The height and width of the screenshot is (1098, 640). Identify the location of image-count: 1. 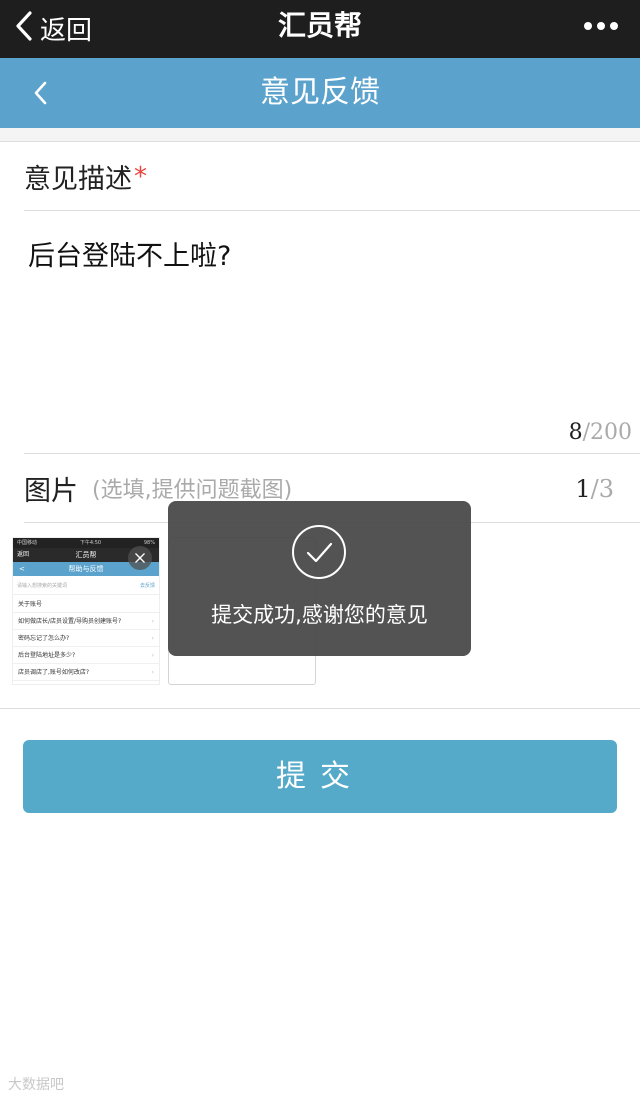
(583, 489).